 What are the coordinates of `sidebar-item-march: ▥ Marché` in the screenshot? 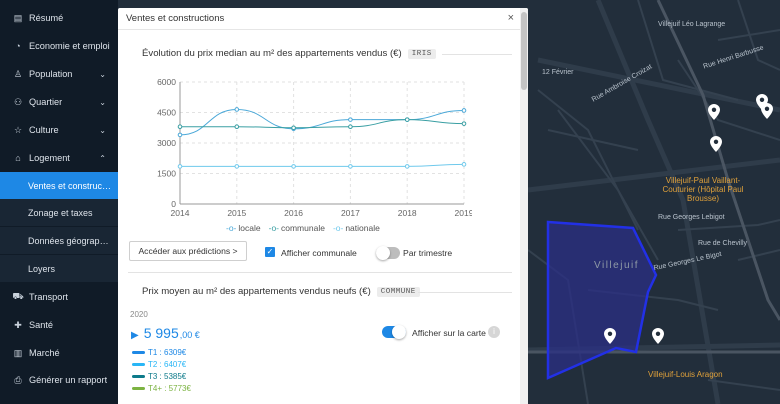 It's located at (59, 353).